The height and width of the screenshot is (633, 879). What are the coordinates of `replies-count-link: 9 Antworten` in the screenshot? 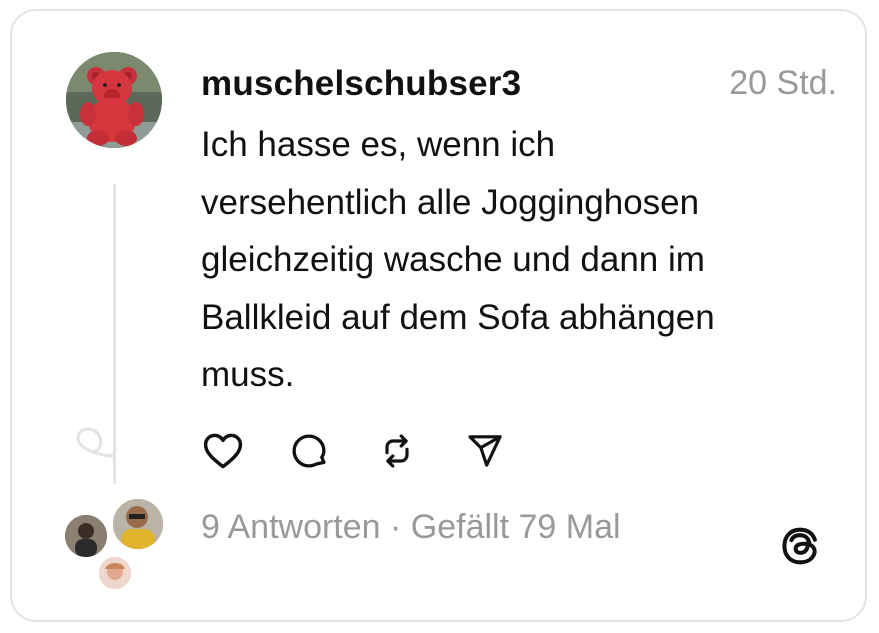 It's located at (291, 527).